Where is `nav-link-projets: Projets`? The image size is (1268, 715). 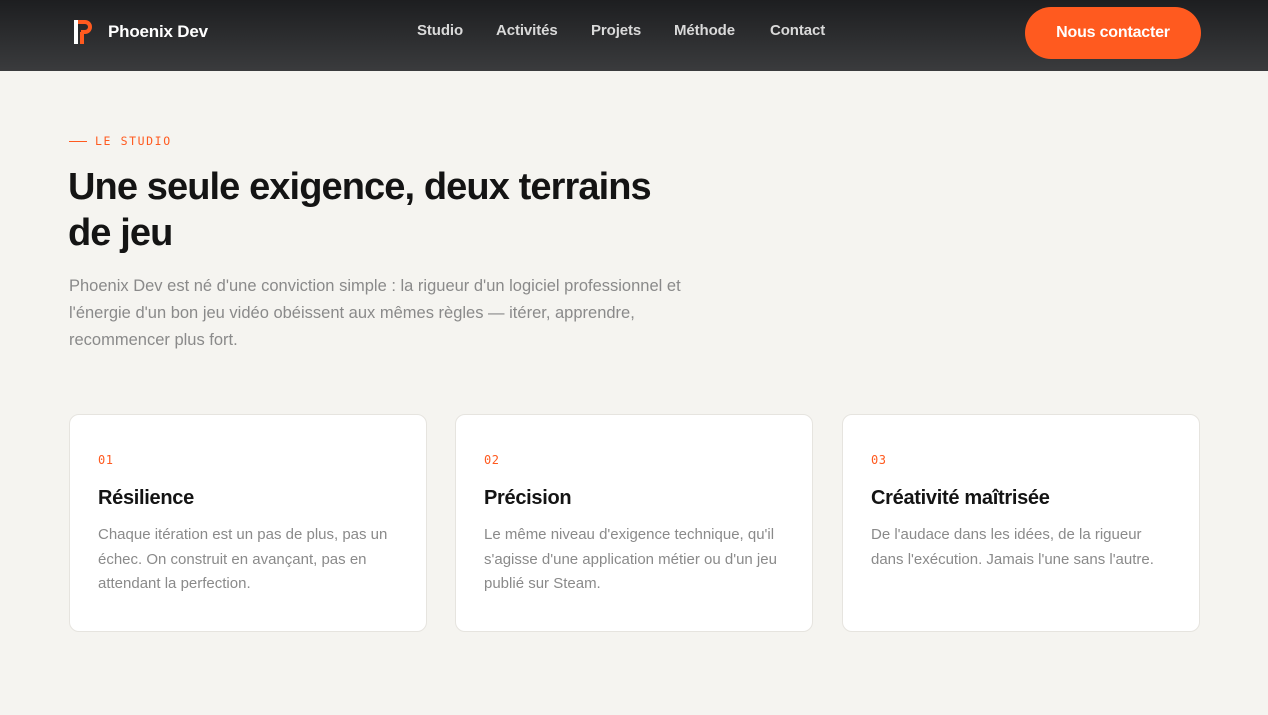 nav-link-projets: Projets is located at coordinates (616, 30).